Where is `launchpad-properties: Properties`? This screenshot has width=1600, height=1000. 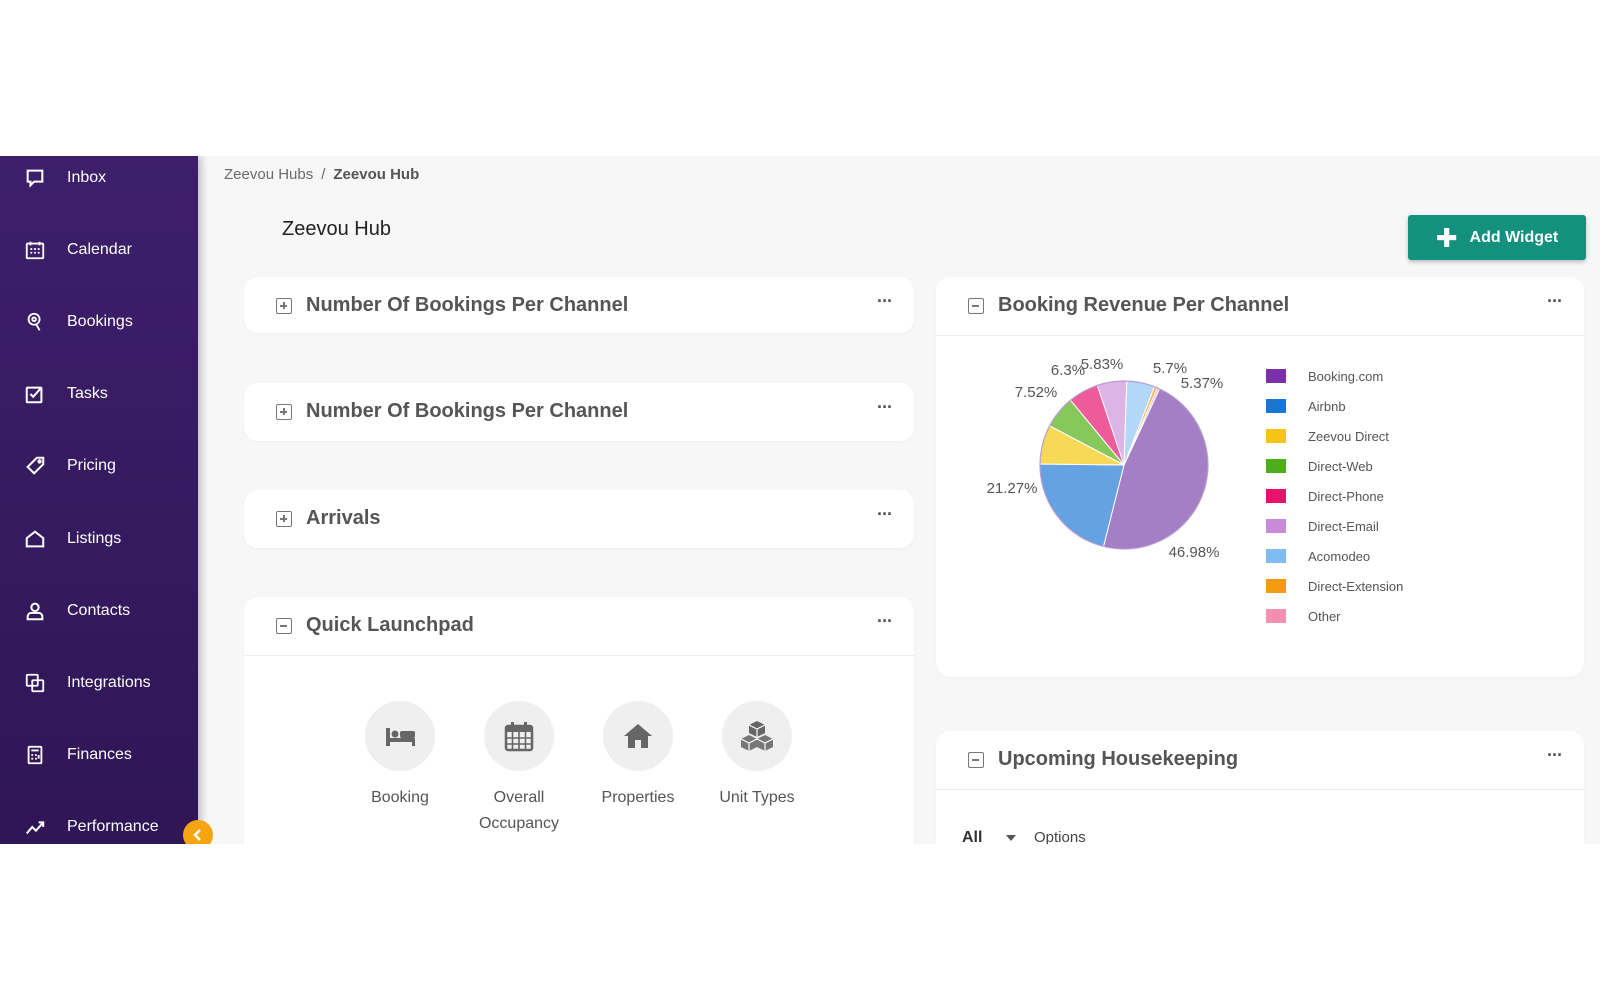 launchpad-properties: Properties is located at coordinates (638, 756).